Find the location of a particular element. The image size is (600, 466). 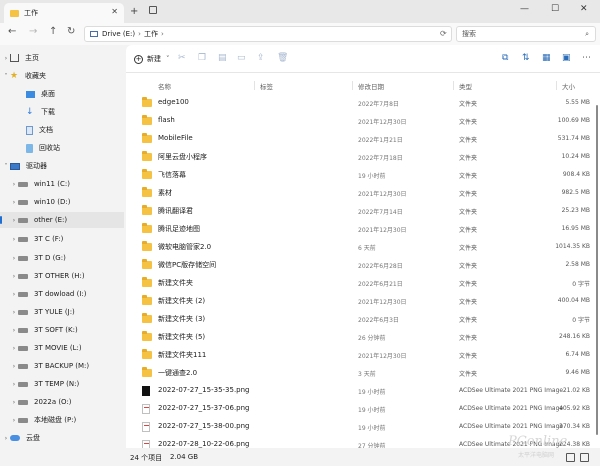

cut-icon: ✂ is located at coordinates (182, 58).